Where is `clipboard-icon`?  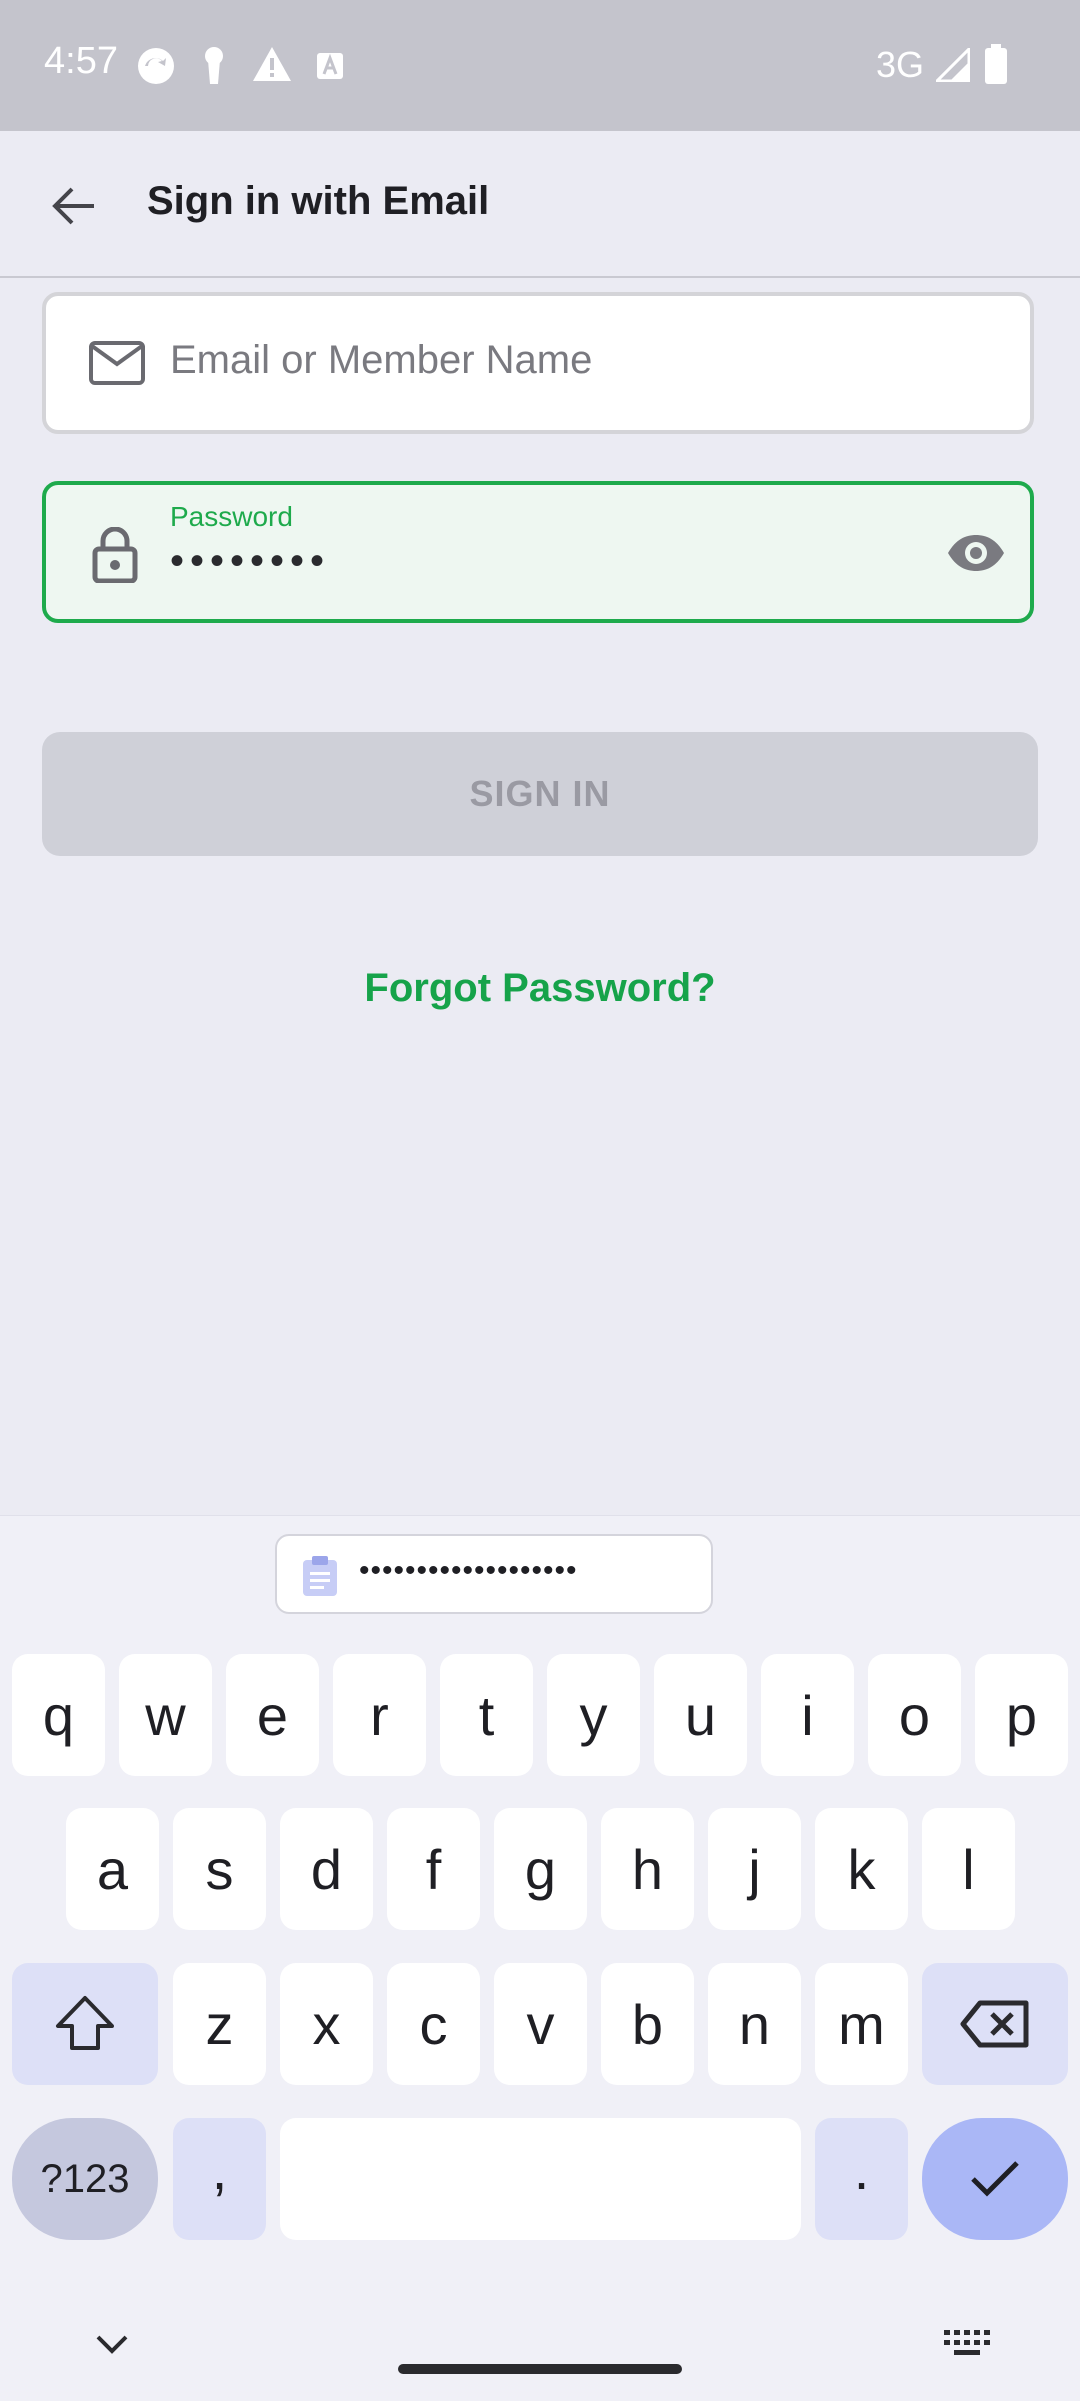
clipboard-icon is located at coordinates (320, 1576).